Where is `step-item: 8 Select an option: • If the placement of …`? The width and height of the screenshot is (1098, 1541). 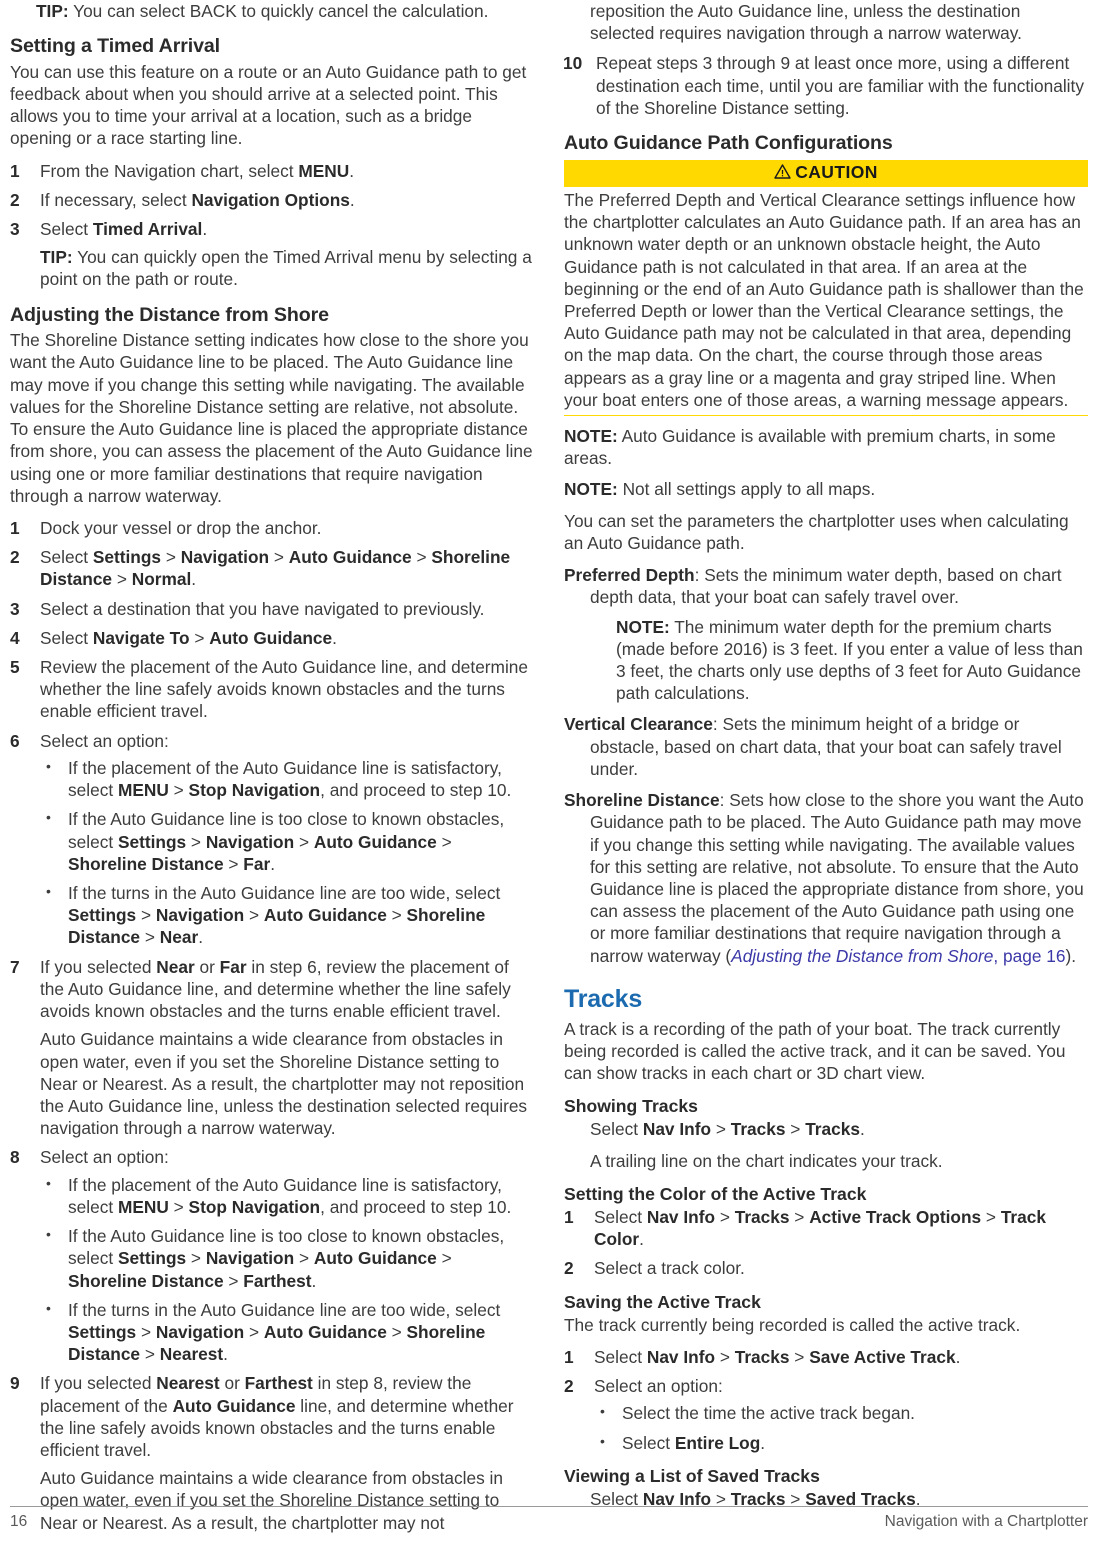 step-item: 8 Select an option: • If the placement of … is located at coordinates (272, 1255).